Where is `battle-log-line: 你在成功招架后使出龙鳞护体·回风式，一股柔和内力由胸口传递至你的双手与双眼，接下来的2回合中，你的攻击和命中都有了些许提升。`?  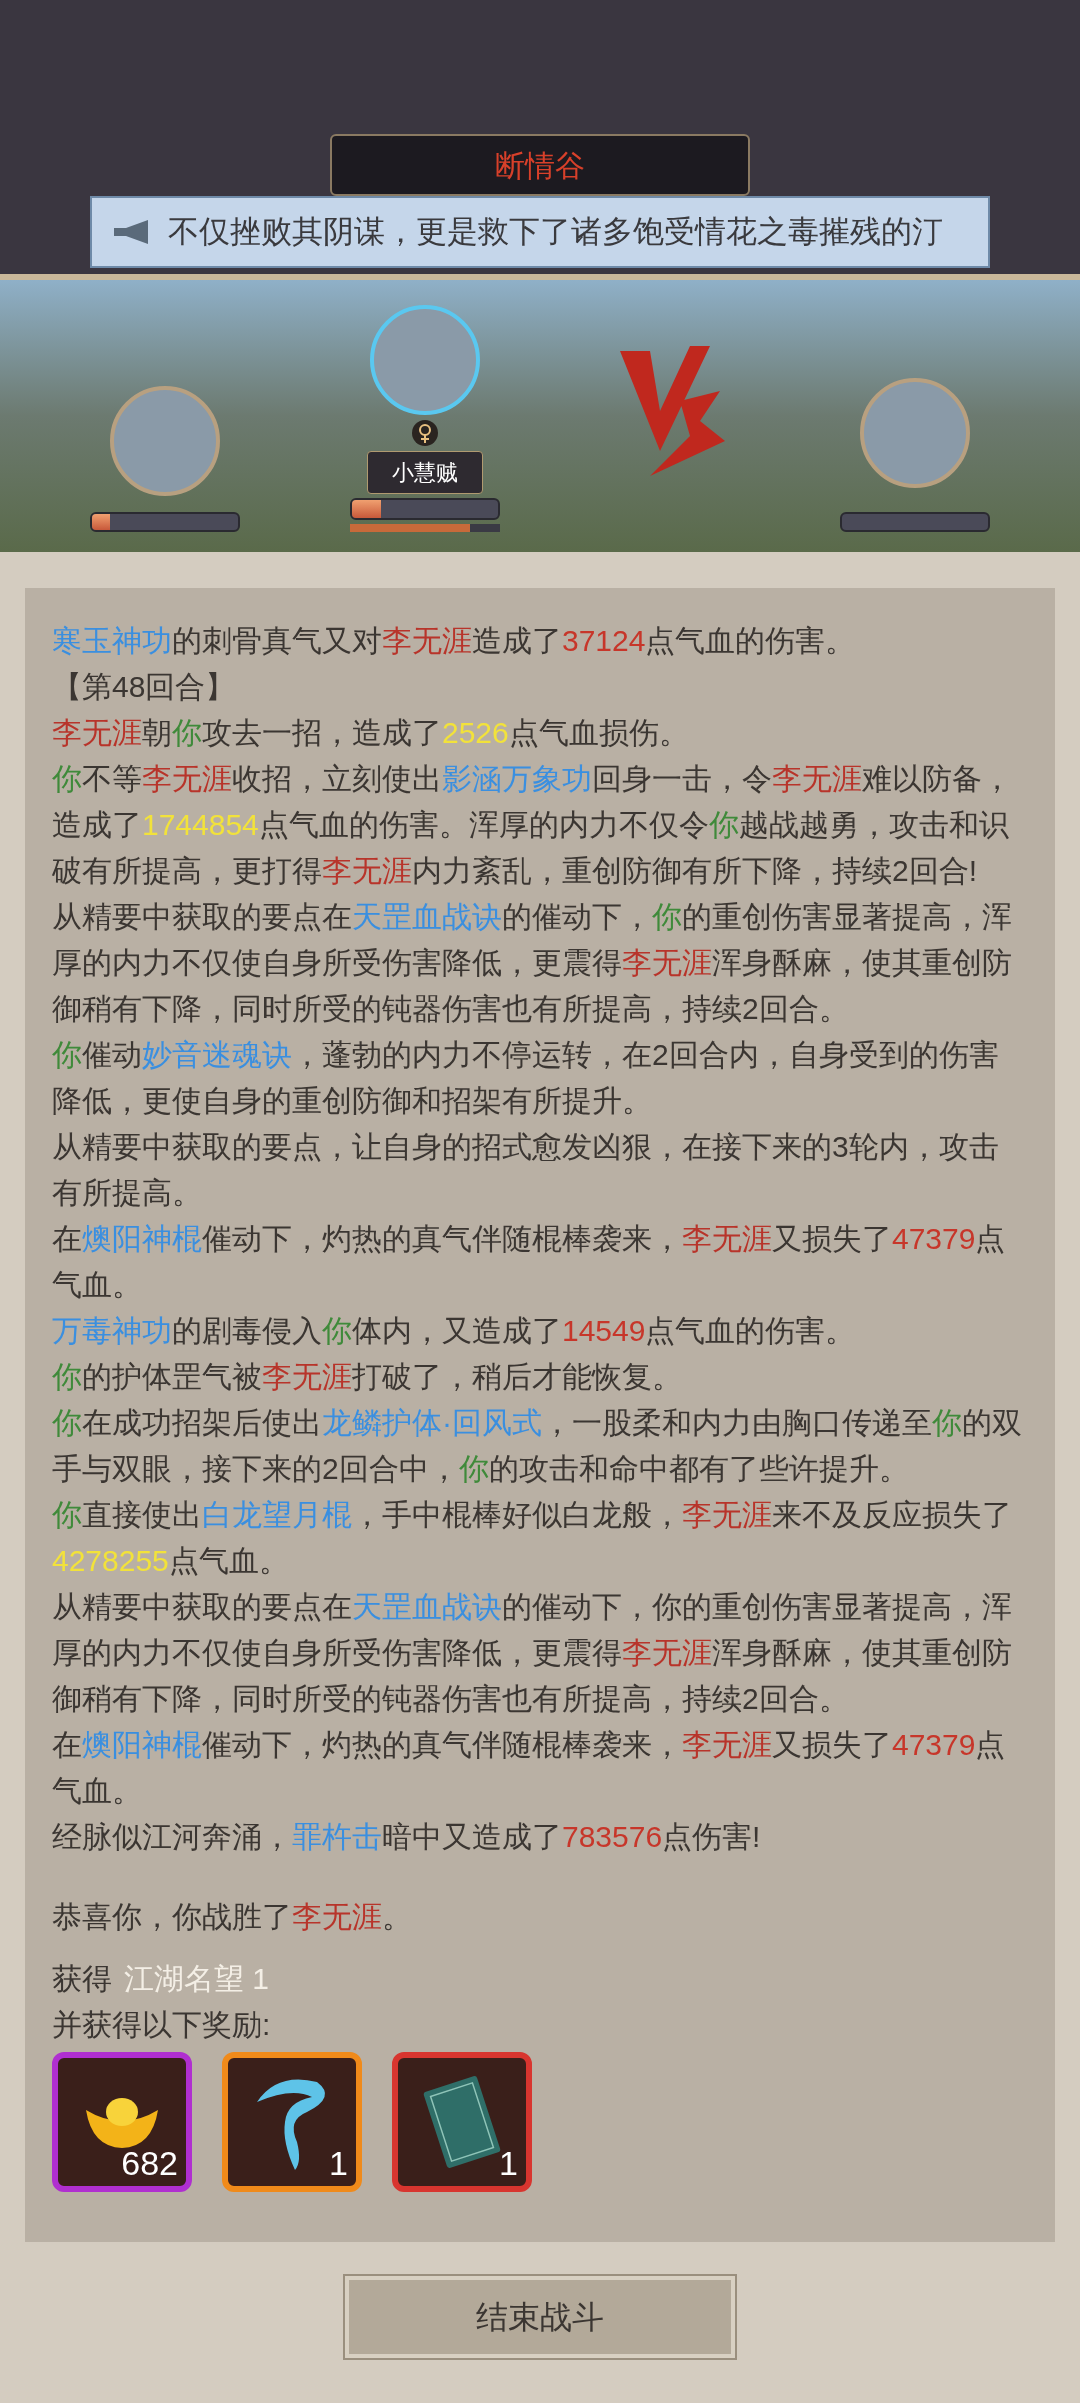
battle-log-line: 你在成功招架后使出龙鳞护体·回风式，一股柔和内力由胸口传递至你的双手与双眼，接下来的2回合中，你的攻击和命中都有了些许提升。 is located at coordinates (537, 1446).